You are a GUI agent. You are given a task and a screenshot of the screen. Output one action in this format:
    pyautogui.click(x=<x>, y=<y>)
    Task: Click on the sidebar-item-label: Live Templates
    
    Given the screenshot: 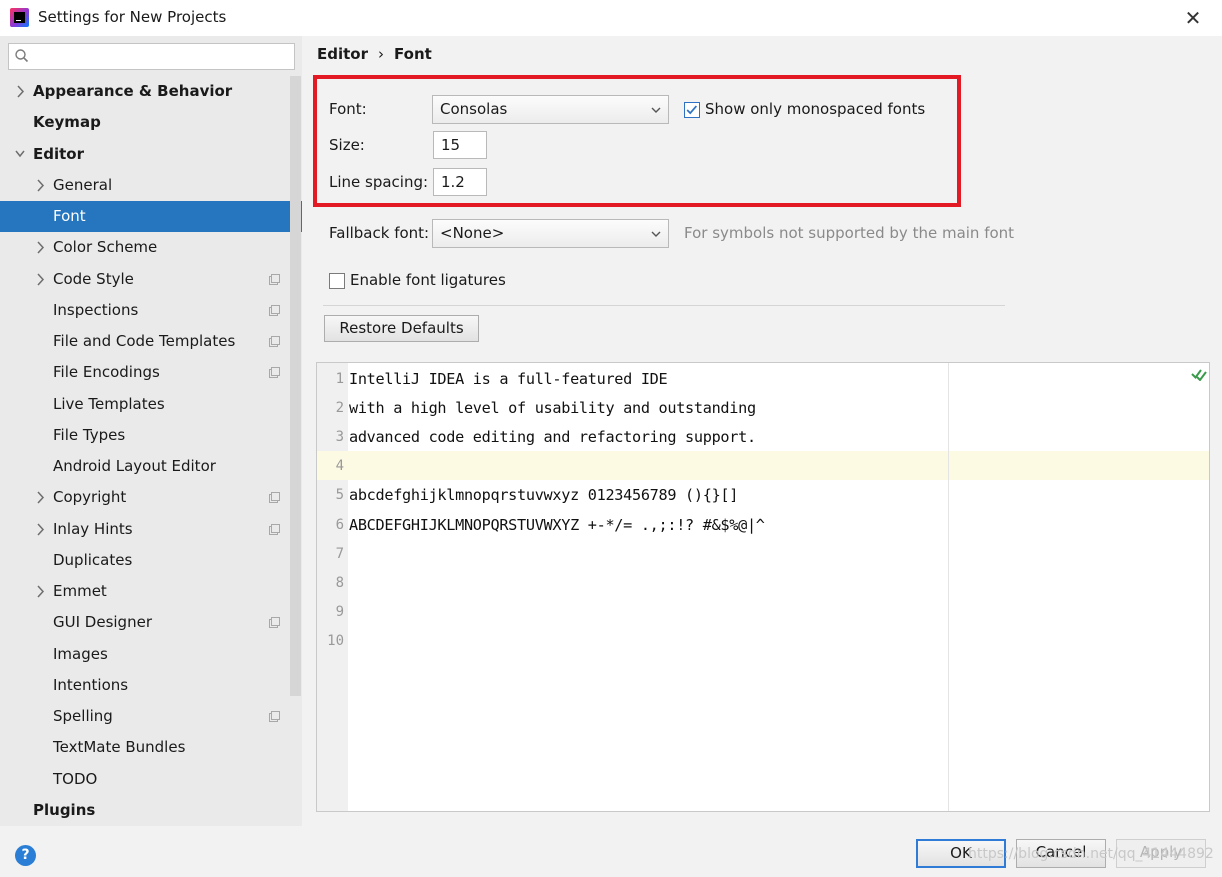 What is the action you would take?
    pyautogui.click(x=109, y=403)
    